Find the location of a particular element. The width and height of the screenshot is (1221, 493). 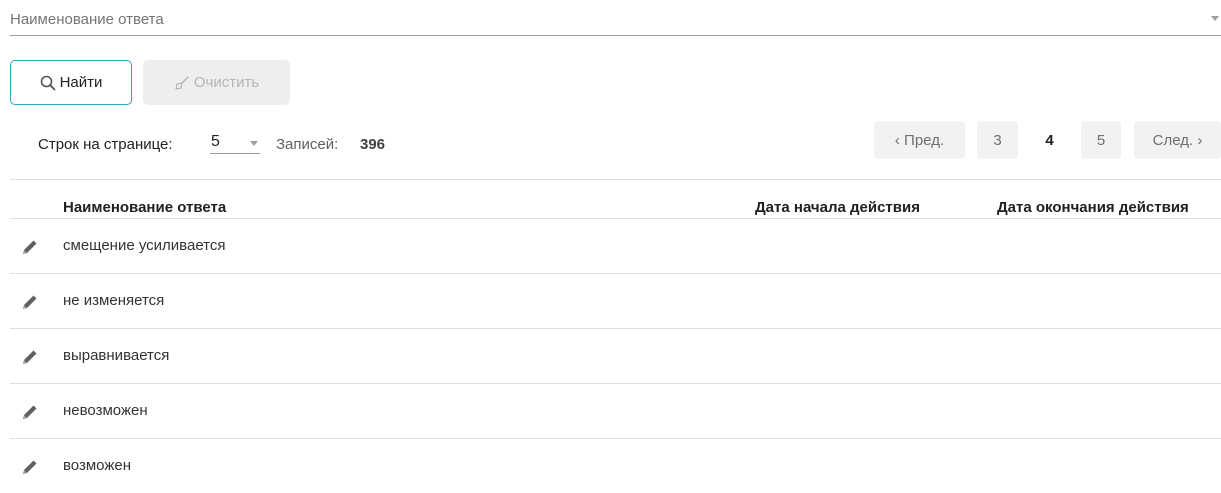

find-button: Найти is located at coordinates (71, 82).